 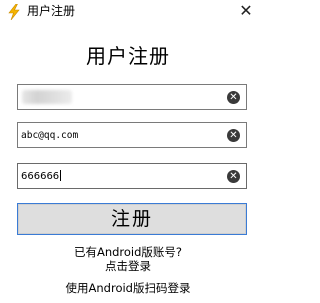 I want to click on page-title: 用户注册, so click(x=128, y=56).